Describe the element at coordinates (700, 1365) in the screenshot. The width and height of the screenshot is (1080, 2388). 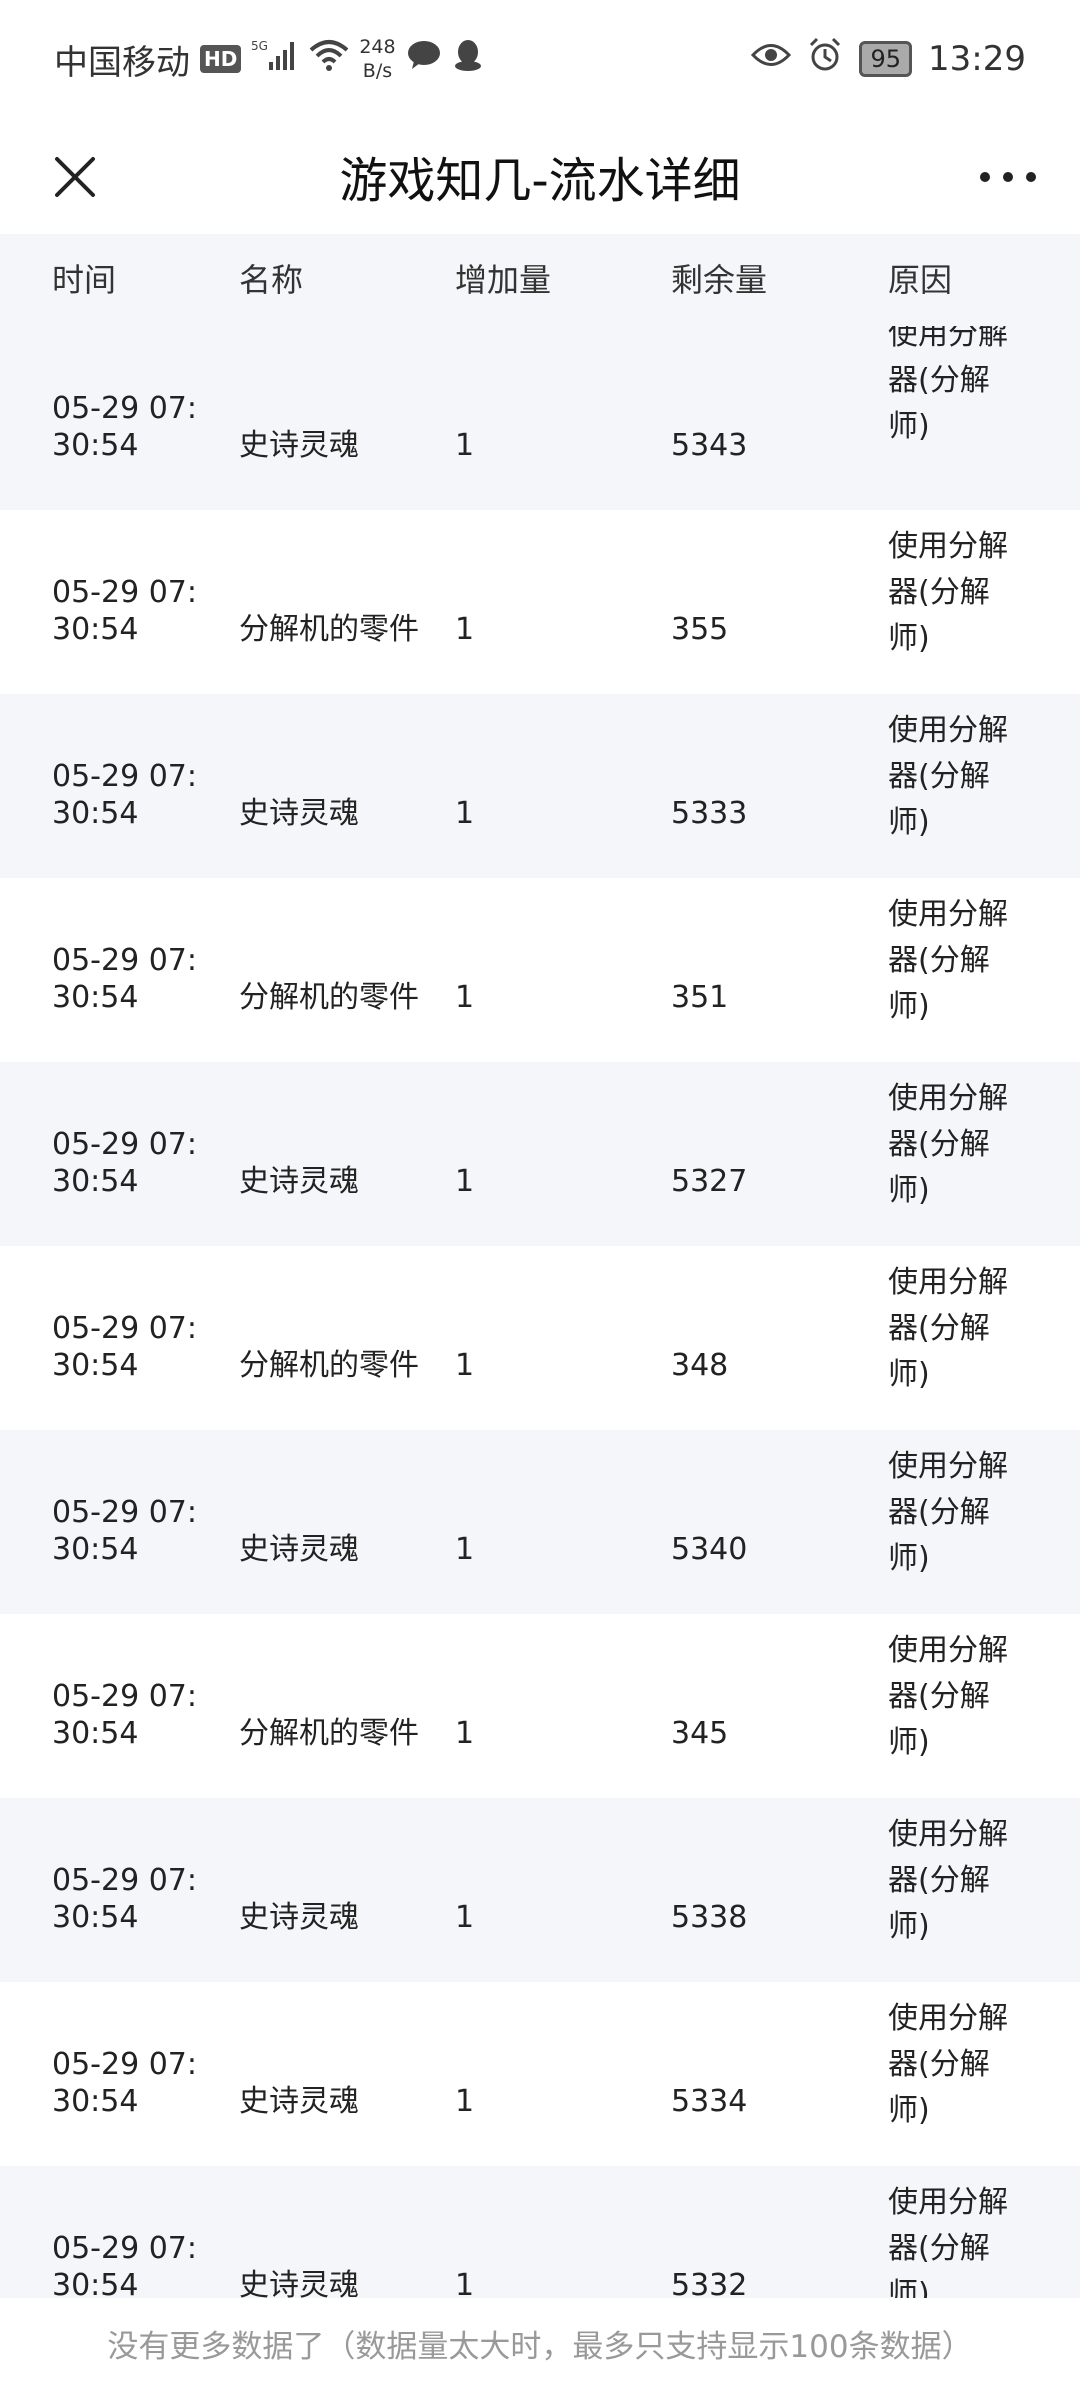
I see `cell-rest: 348` at that location.